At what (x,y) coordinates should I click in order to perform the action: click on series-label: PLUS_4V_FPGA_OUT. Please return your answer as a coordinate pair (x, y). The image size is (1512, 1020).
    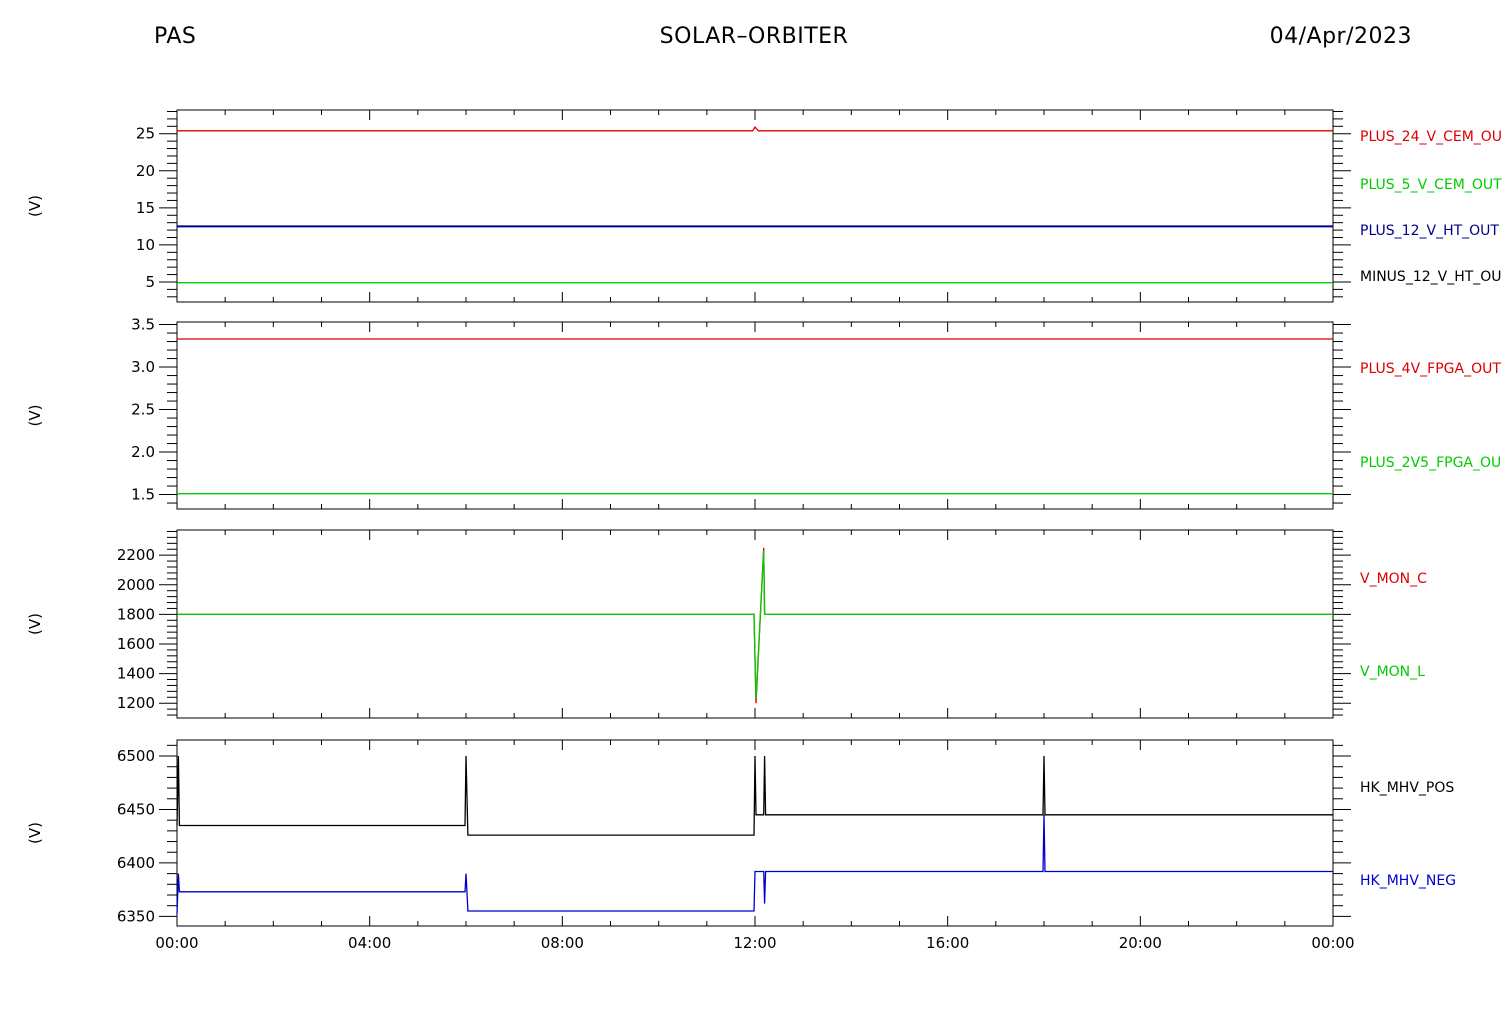
    Looking at the image, I should click on (1430, 369).